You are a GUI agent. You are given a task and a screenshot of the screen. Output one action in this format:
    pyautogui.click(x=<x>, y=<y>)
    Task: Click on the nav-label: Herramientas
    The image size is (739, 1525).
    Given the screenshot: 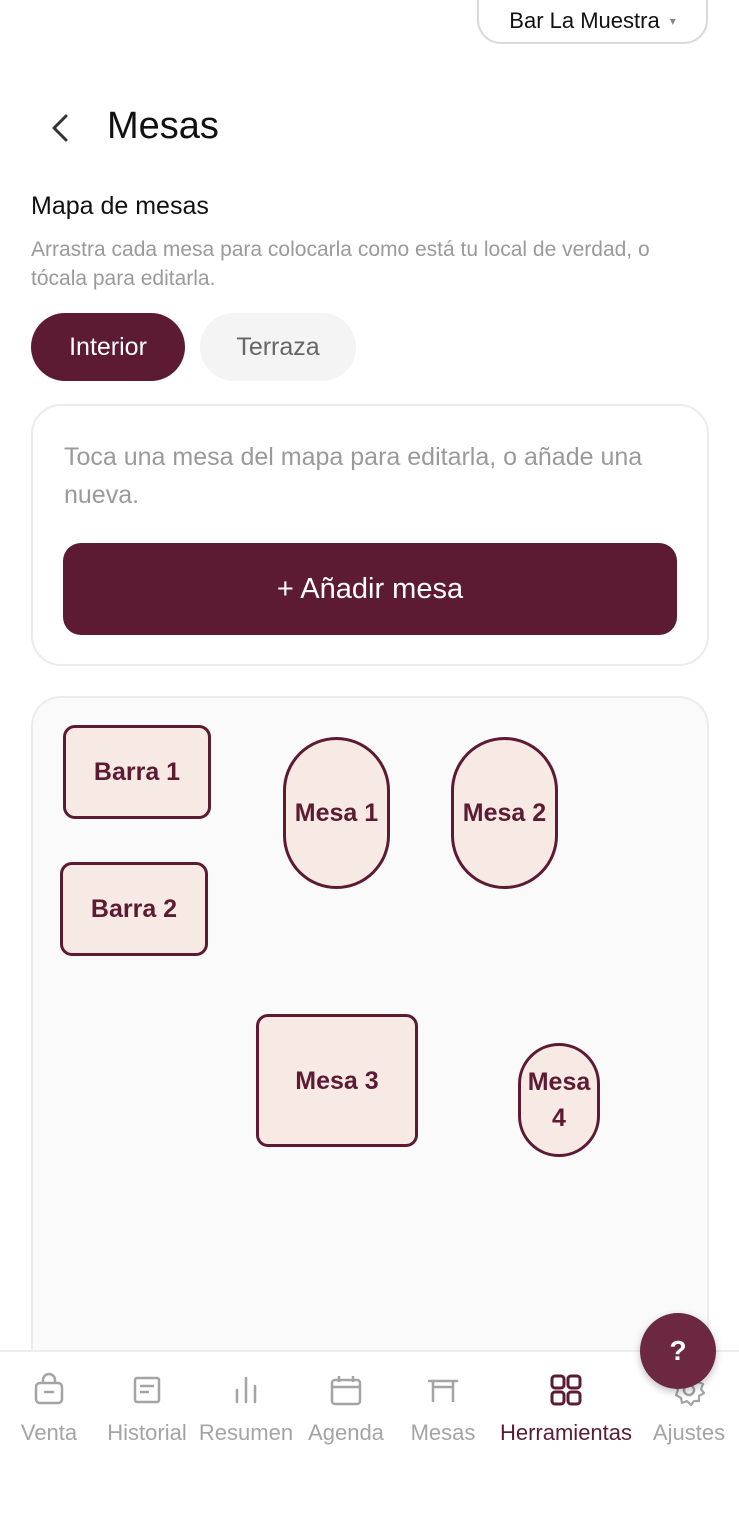 What is the action you would take?
    pyautogui.click(x=566, y=1432)
    